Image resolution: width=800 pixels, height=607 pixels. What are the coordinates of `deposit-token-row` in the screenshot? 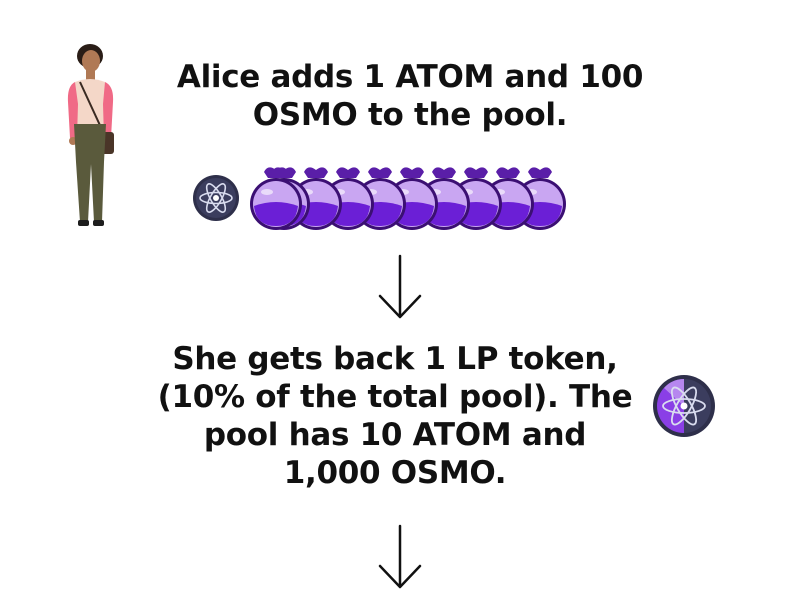 It's located at (402, 198).